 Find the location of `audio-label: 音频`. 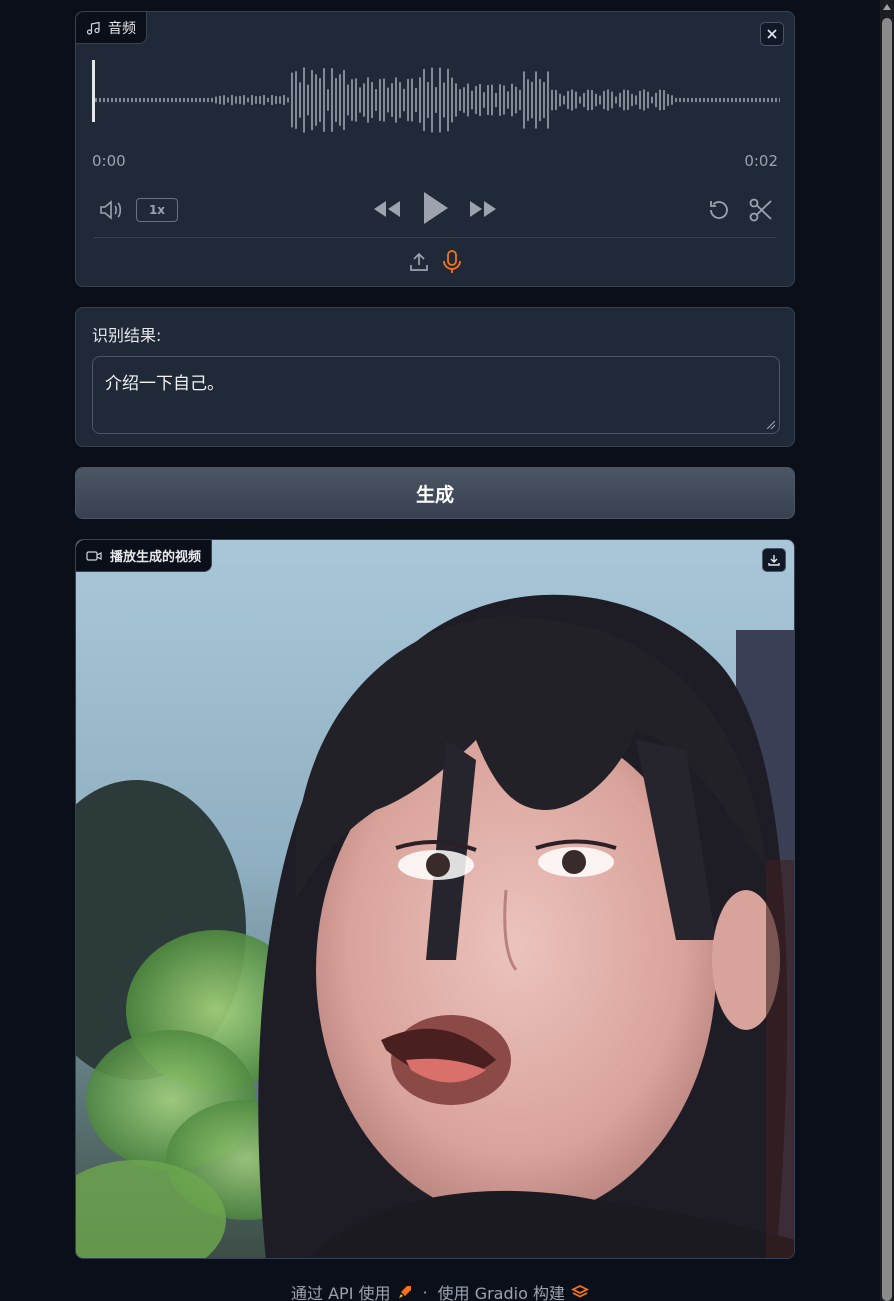

audio-label: 音频 is located at coordinates (111, 28).